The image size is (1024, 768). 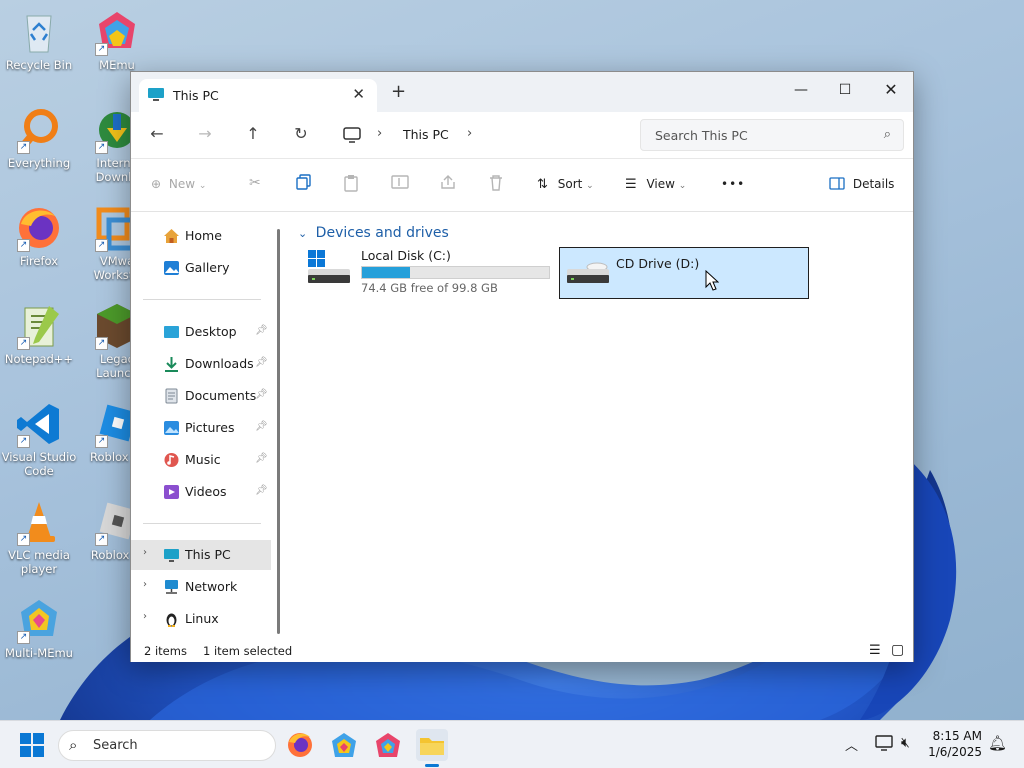 I want to click on cd-drive-icon, so click(x=588, y=273).